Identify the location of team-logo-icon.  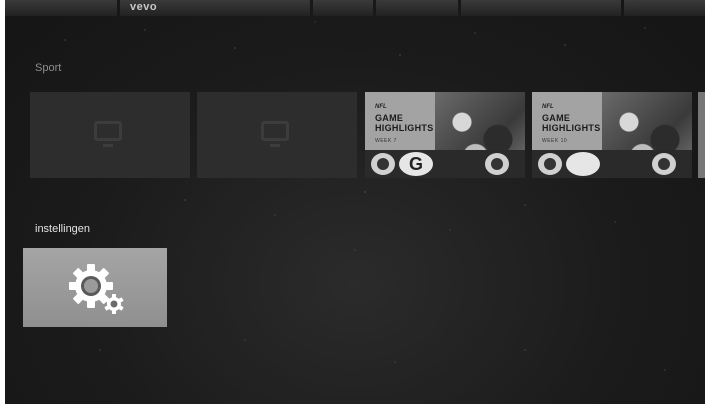
(583, 164).